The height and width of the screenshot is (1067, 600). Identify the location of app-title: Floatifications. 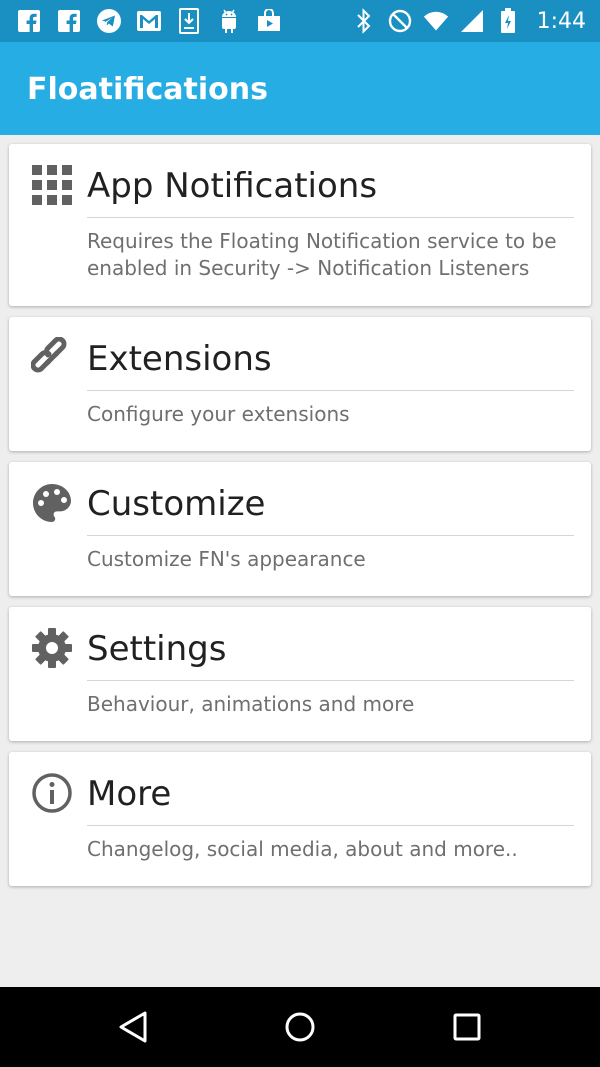
(147, 89).